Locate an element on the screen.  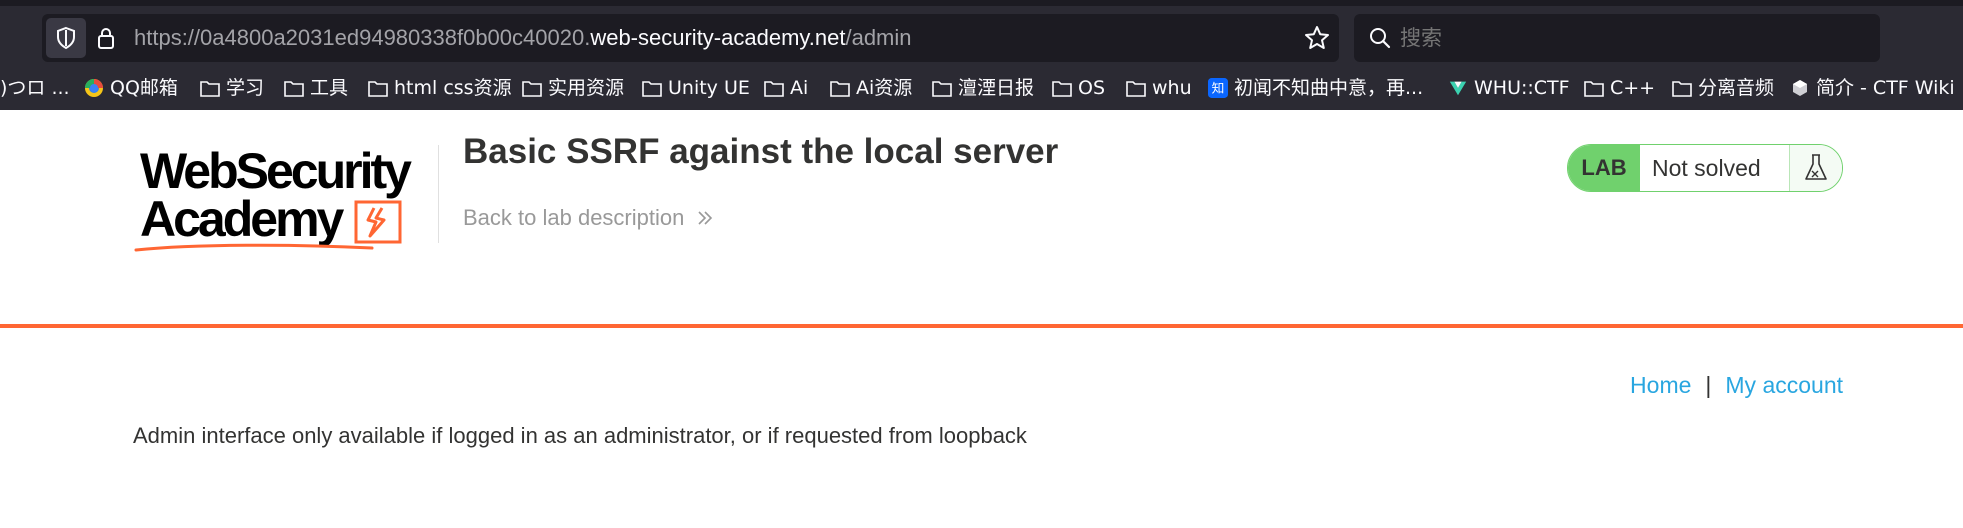
zhihu-icon: 知 is located at coordinates (1218, 88).